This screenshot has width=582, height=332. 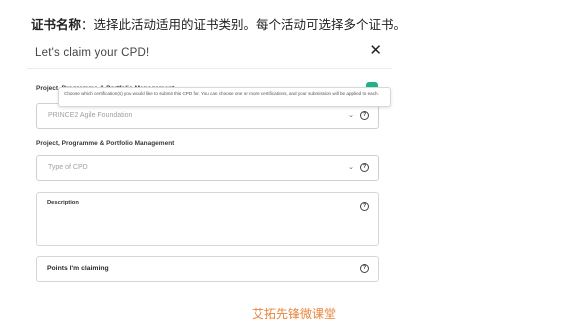 I want to click on close-icon: ✕, so click(x=375, y=51).